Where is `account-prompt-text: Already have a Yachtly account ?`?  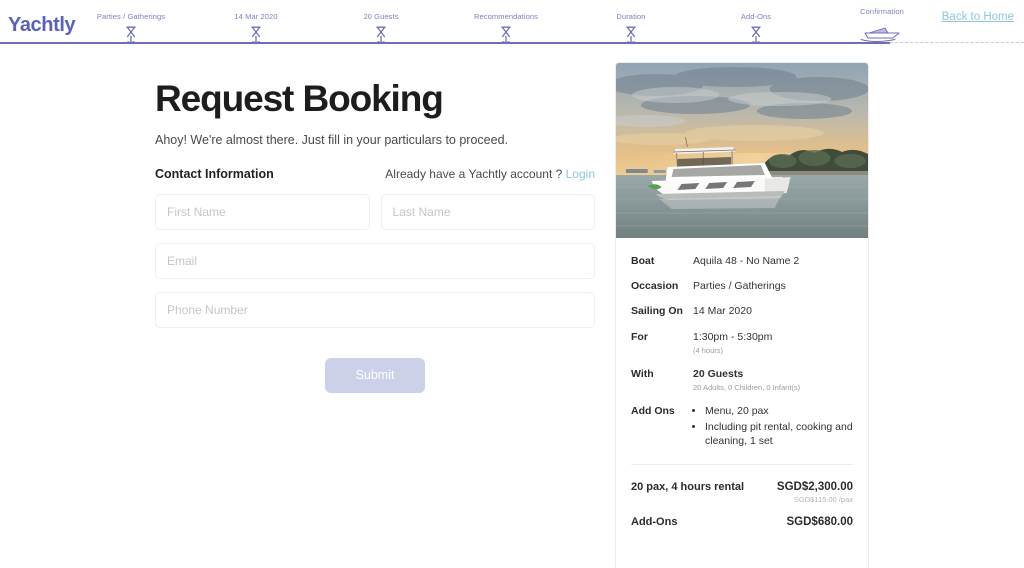
account-prompt-text: Already have a Yachtly account ? is located at coordinates (474, 173).